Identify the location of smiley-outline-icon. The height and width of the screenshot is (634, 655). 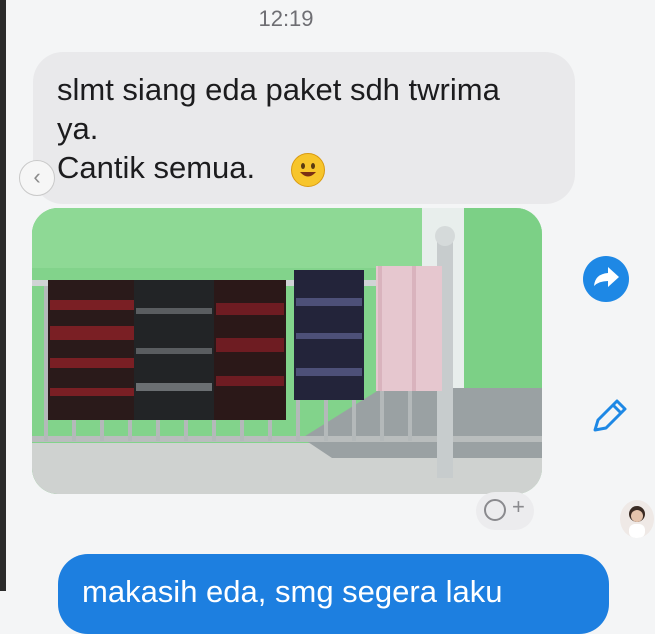
(495, 510).